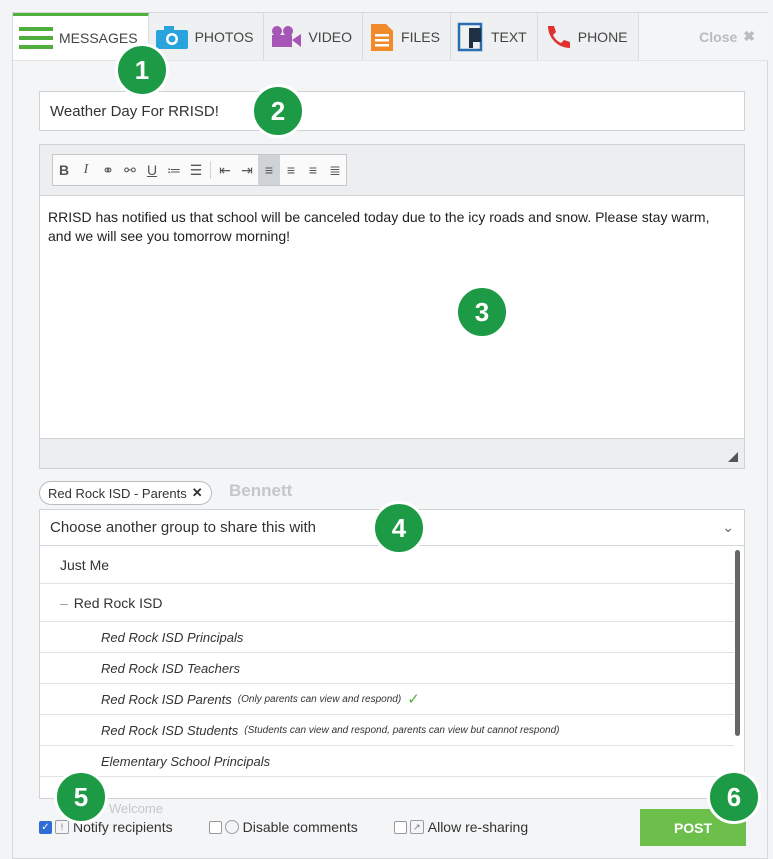 Image resolution: width=773 pixels, height=859 pixels. What do you see at coordinates (728, 527) in the screenshot?
I see `chevron-down-icon: ⌄` at bounding box center [728, 527].